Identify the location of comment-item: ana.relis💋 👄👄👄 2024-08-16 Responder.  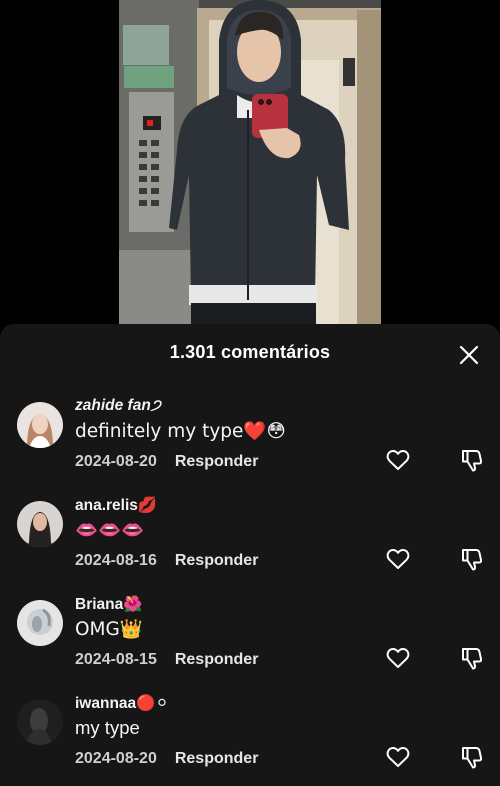
(250, 546).